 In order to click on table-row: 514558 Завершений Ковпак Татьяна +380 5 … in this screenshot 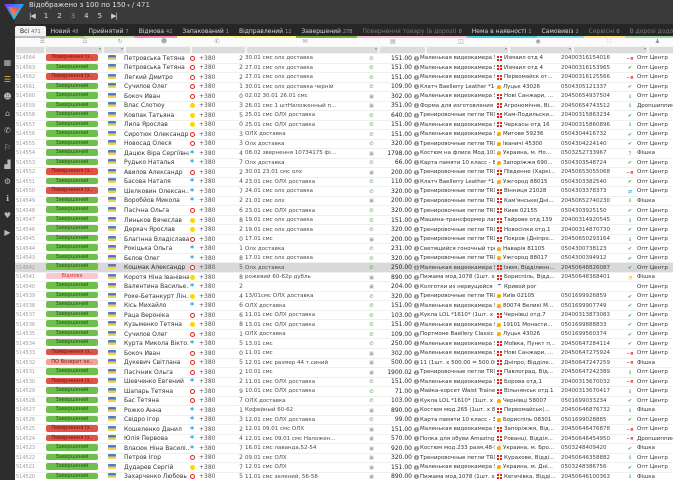, I will do `click(344, 116)`.